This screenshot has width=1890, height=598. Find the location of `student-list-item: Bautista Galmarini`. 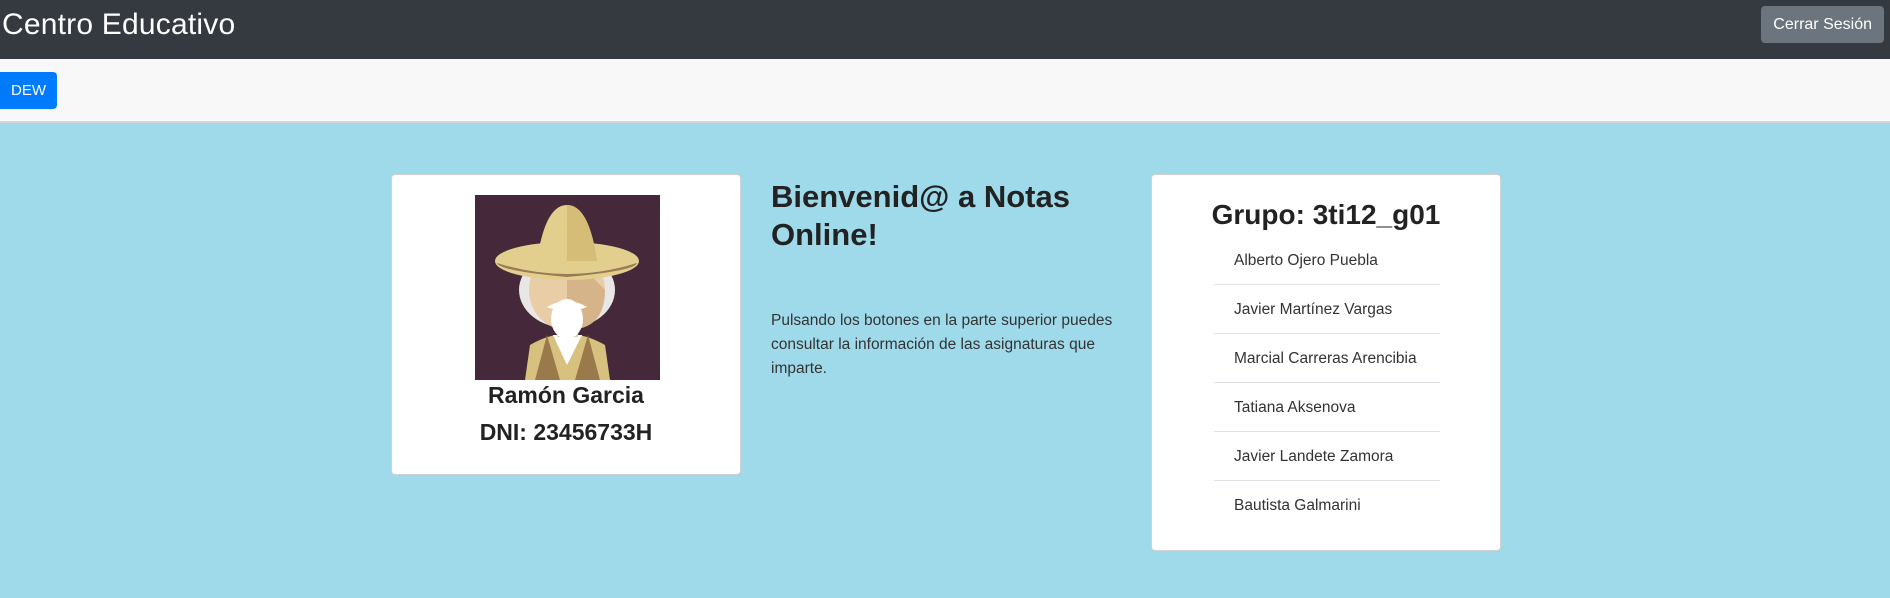

student-list-item: Bautista Galmarini is located at coordinates (1297, 505).